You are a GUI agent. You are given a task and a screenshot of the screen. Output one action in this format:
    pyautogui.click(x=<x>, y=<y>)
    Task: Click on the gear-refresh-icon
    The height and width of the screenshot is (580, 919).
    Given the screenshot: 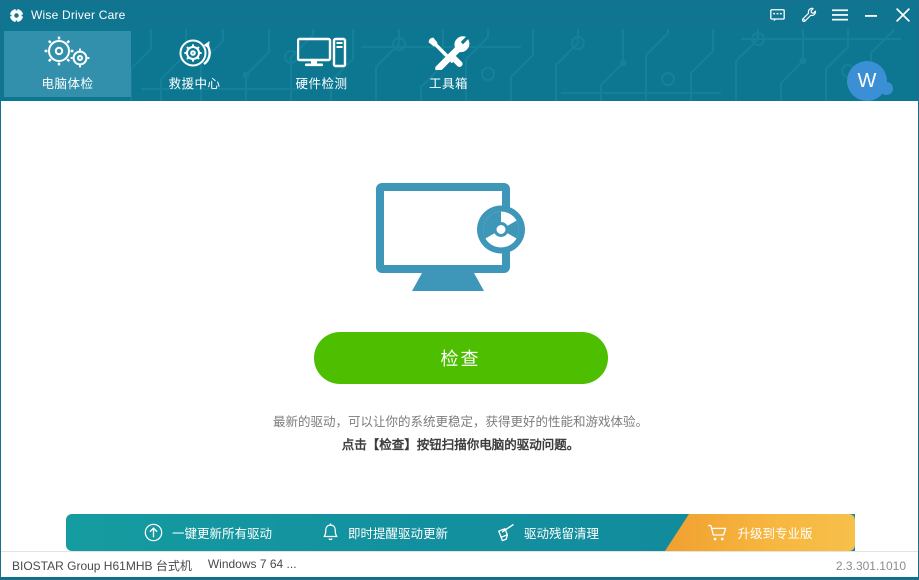 What is the action you would take?
    pyautogui.click(x=195, y=53)
    